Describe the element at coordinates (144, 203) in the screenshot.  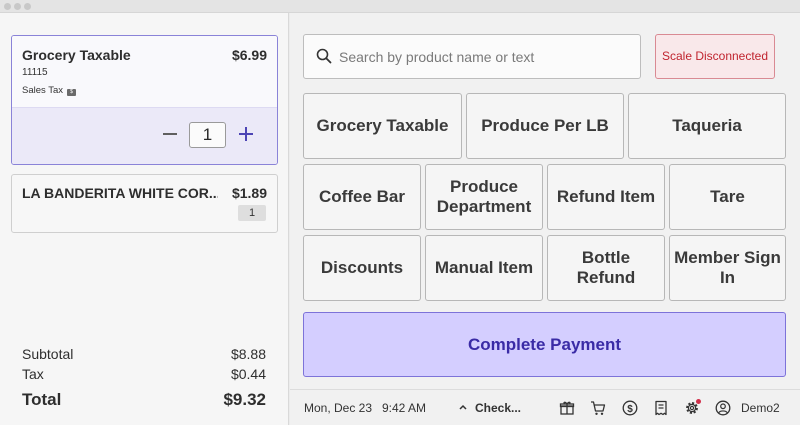
I see `cart-item: LA BANDERITA WHITE COR... $1.89 1` at that location.